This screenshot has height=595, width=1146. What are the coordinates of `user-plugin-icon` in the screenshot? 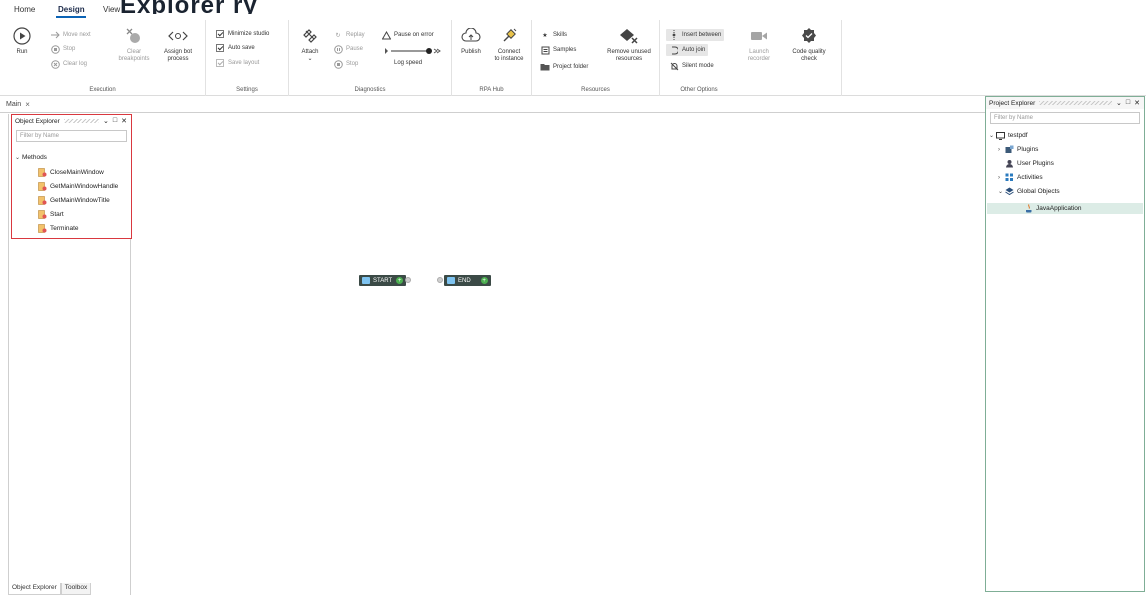 It's located at (1009, 163).